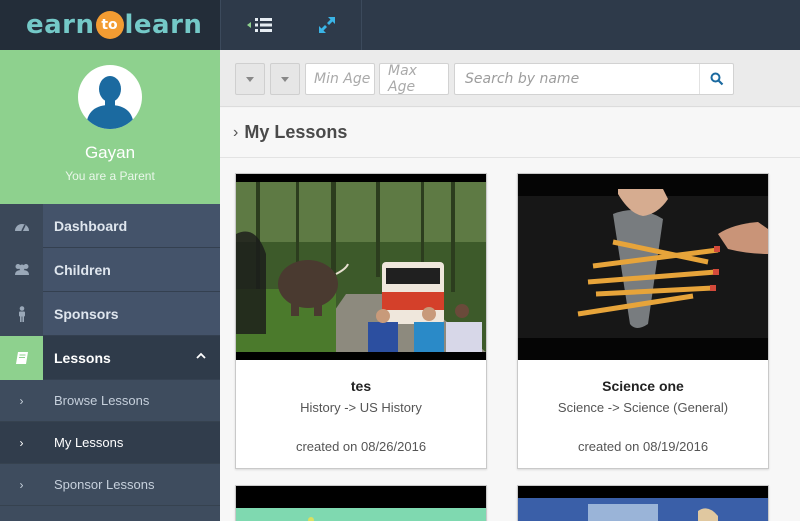 This screenshot has width=800, height=521. What do you see at coordinates (21, 269) in the screenshot?
I see `users-icon` at bounding box center [21, 269].